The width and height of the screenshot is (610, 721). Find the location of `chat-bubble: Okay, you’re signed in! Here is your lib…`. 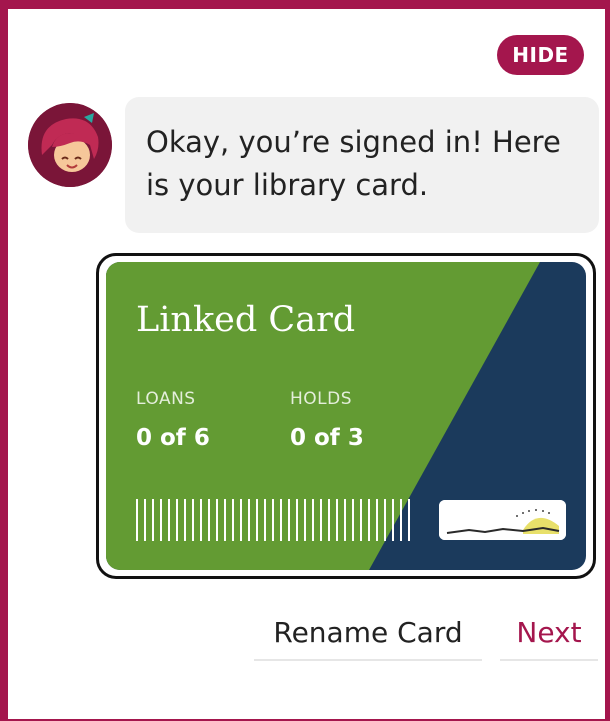

chat-bubble: Okay, you’re signed in! Here is your lib… is located at coordinates (362, 165).